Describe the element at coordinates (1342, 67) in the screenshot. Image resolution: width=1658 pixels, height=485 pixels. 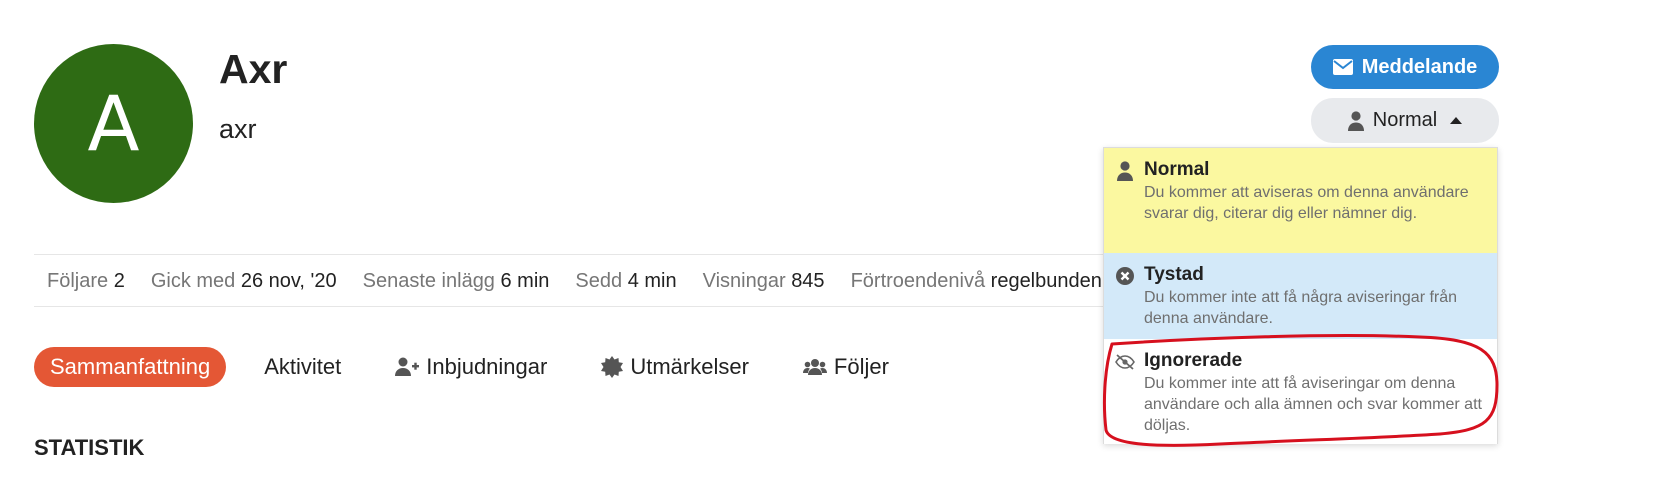
I see `envelope-icon` at that location.